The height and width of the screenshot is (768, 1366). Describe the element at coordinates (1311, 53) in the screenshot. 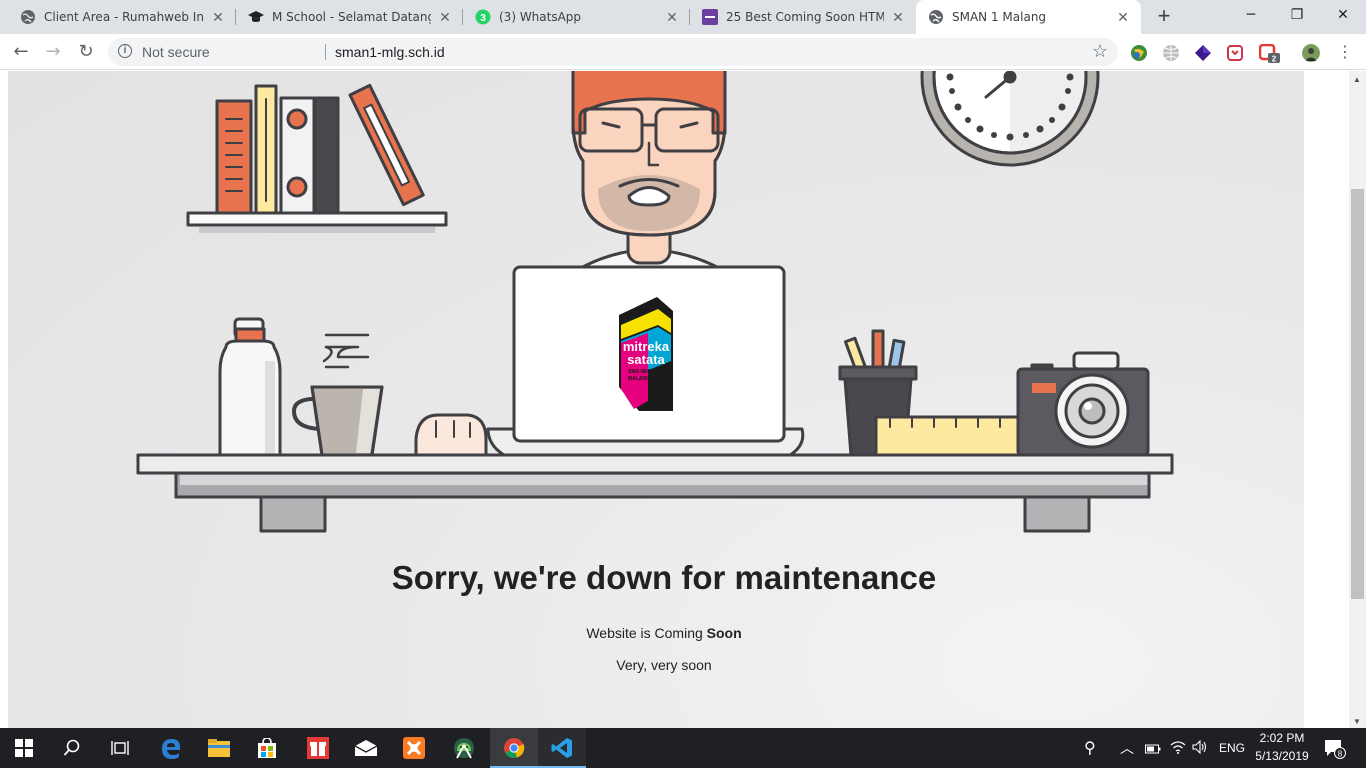

I see `profile-avatar` at that location.